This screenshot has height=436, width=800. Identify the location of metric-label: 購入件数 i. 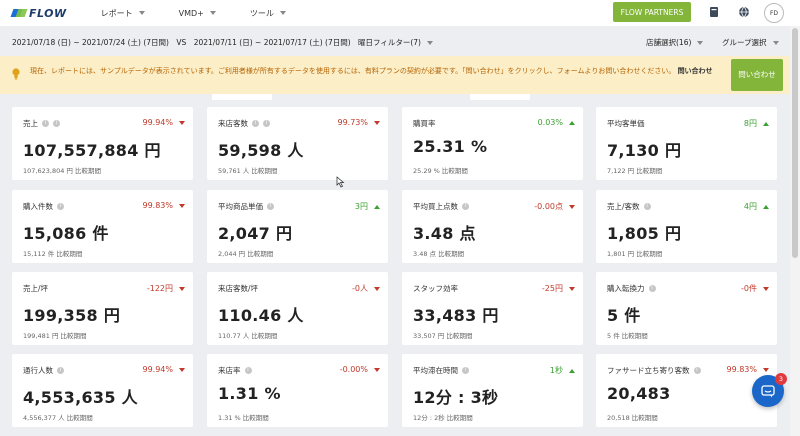
(43, 206).